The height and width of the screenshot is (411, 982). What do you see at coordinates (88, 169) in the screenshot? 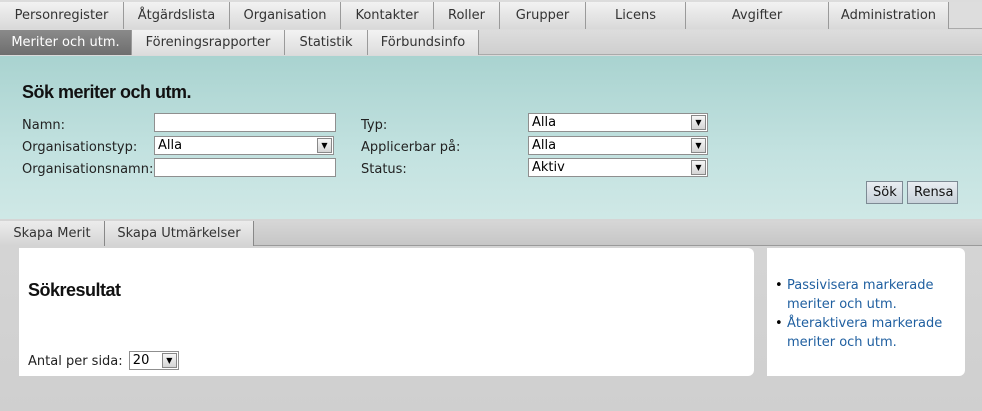
I see `orgnamn-label: Organisationsnamn:` at bounding box center [88, 169].